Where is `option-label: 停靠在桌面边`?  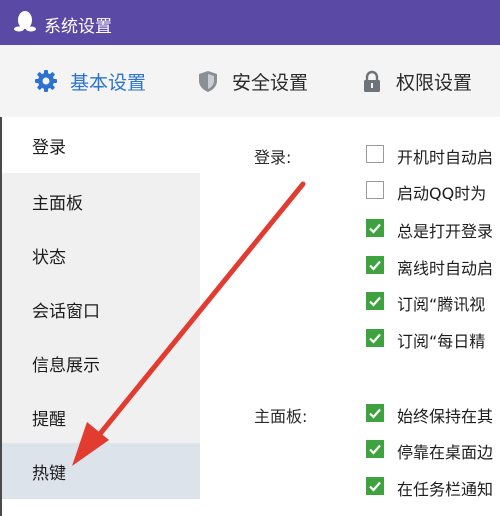 option-label: 停靠在桌面边 is located at coordinates (445, 452).